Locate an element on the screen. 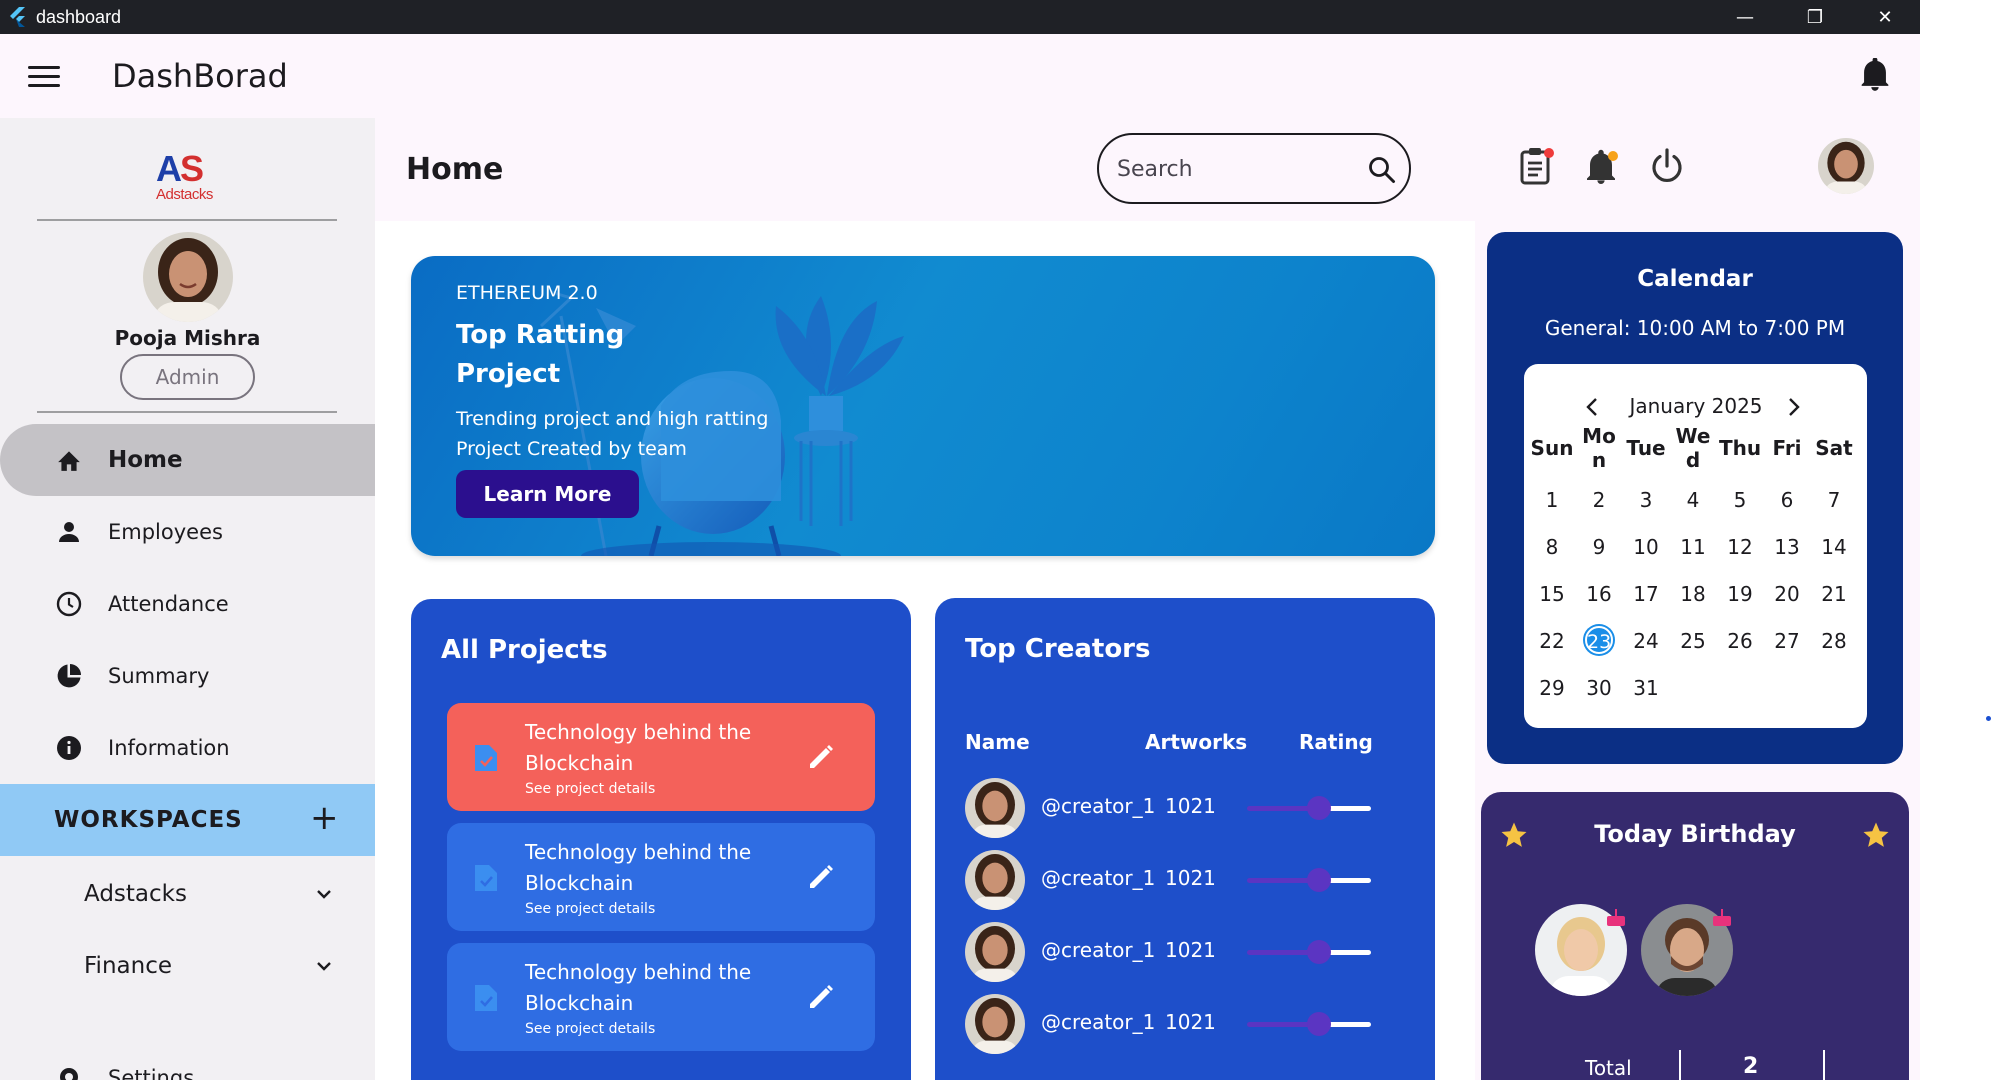 The width and height of the screenshot is (1992, 1080). sidebar-item-label: Employees is located at coordinates (165, 532).